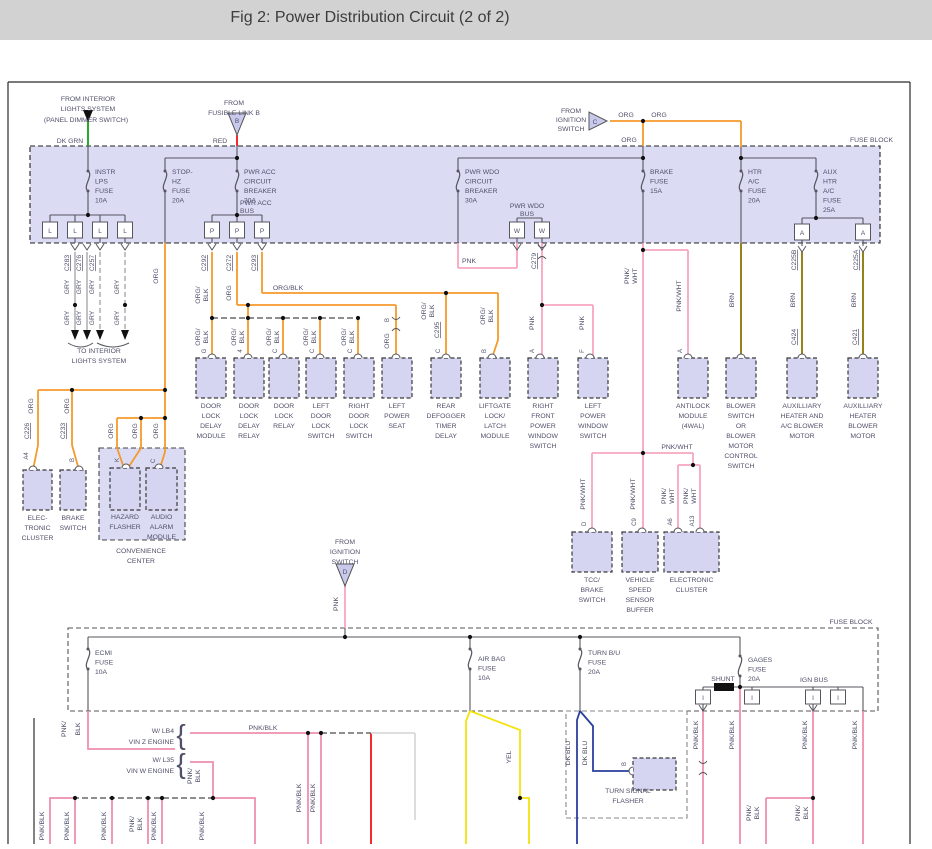  What do you see at coordinates (38, 538) in the screenshot?
I see `module-label: CLUSTER` at bounding box center [38, 538].